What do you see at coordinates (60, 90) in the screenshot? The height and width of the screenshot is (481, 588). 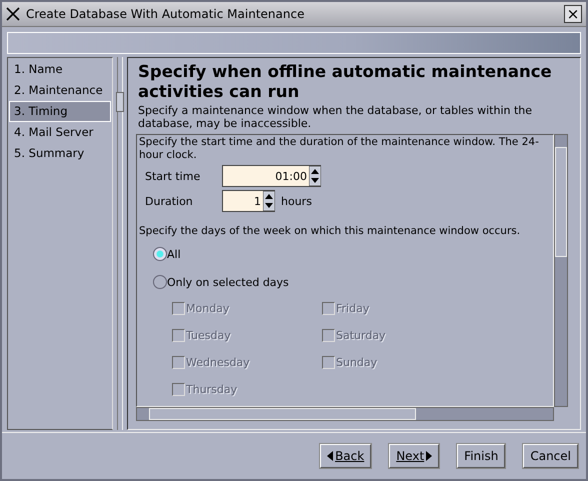 I see `step-item: 2. Maintenance` at bounding box center [60, 90].